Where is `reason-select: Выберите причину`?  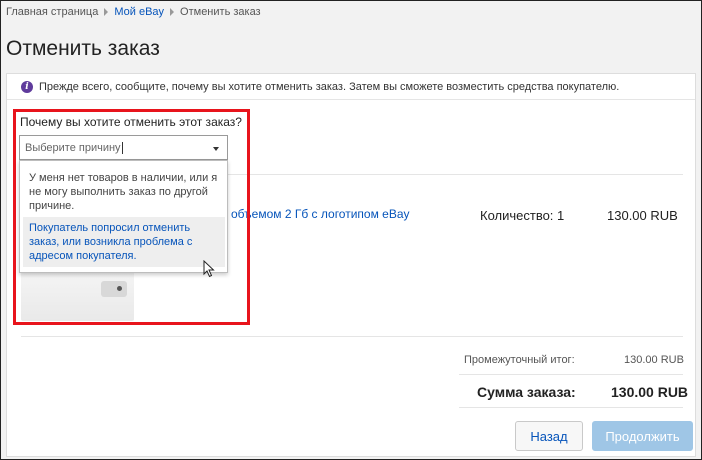 reason-select: Выберите причину is located at coordinates (123, 147).